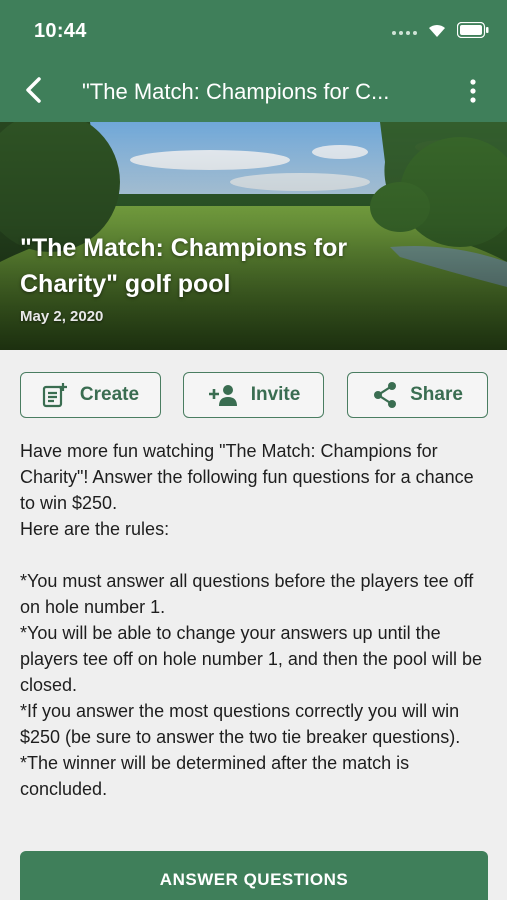  What do you see at coordinates (385, 395) in the screenshot?
I see `share-icon` at bounding box center [385, 395].